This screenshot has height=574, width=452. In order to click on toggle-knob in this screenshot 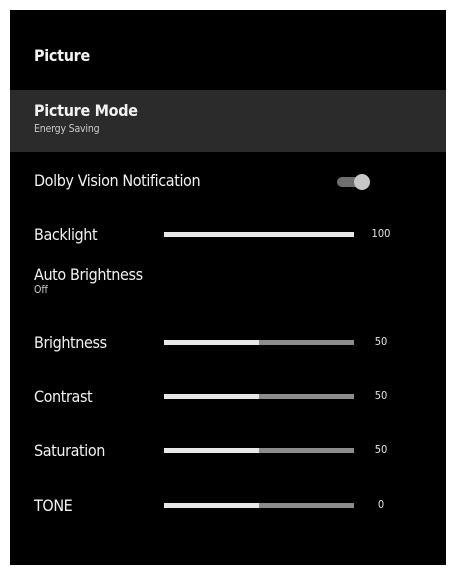, I will do `click(362, 182)`.